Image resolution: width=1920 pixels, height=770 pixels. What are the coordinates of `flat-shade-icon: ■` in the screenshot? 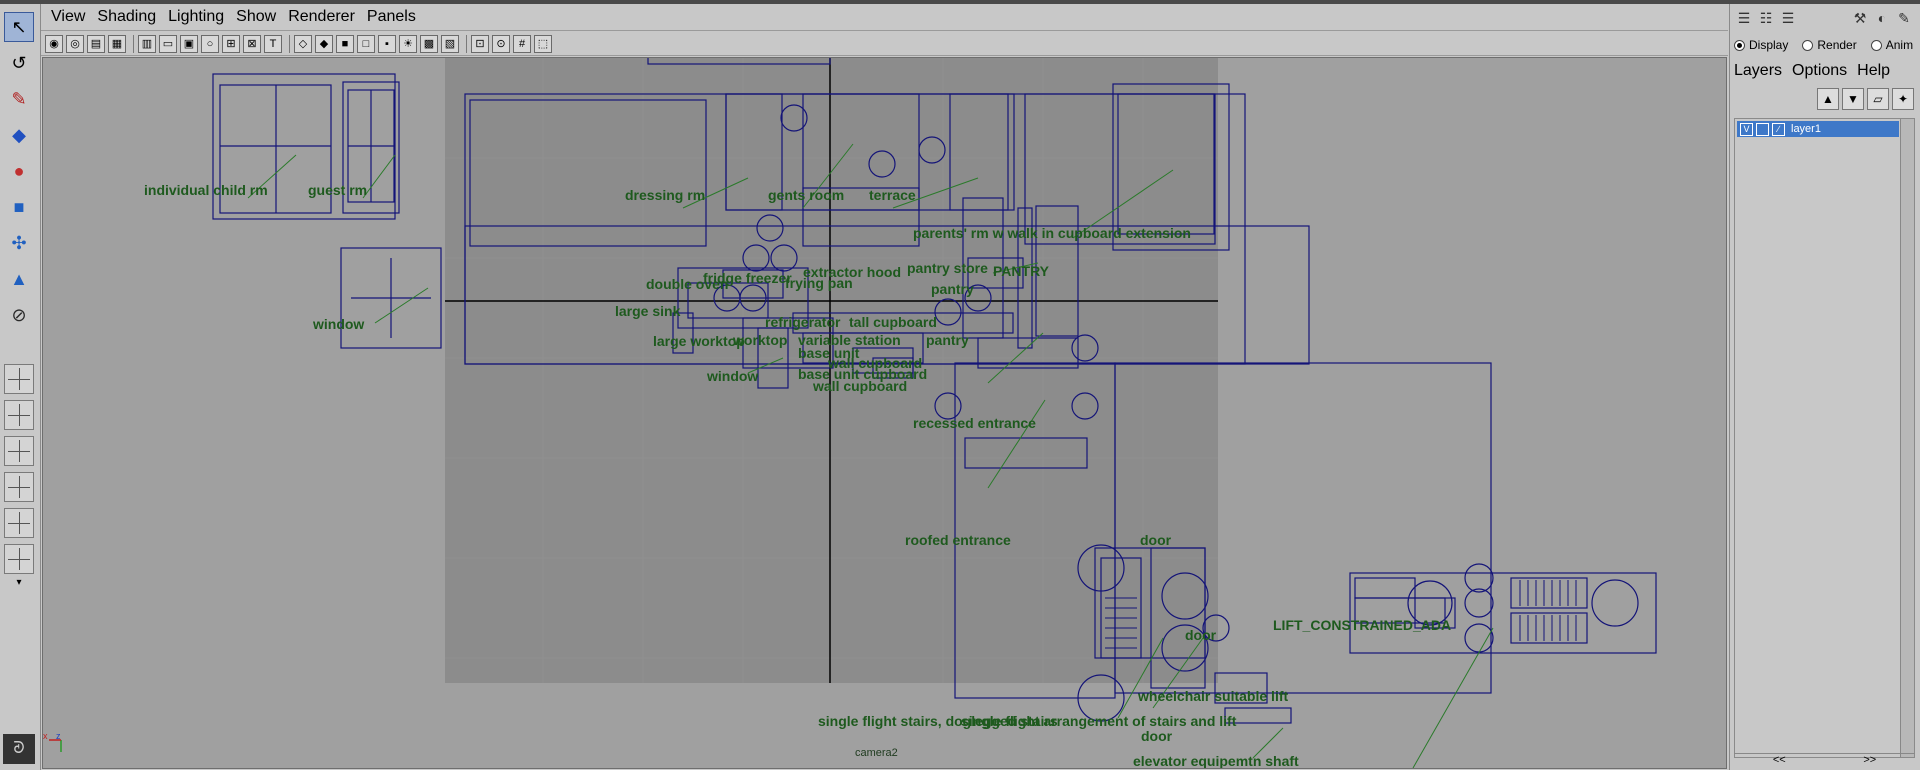 It's located at (345, 43).